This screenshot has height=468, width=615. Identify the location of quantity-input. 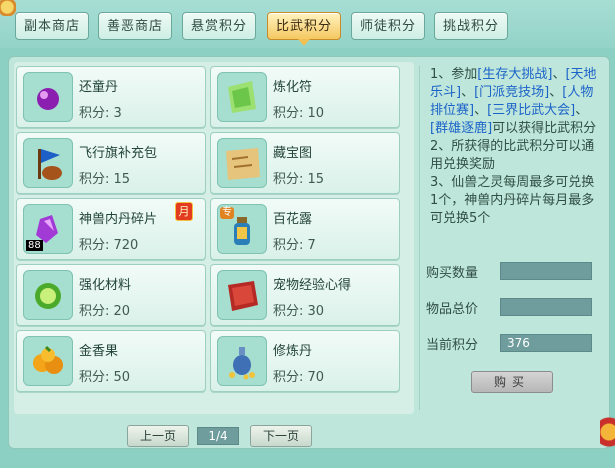
(546, 271).